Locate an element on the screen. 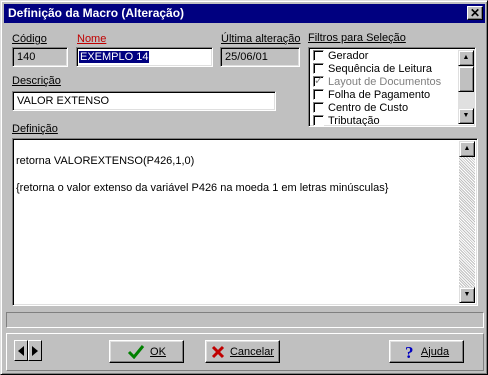  close-button: ✕ is located at coordinates (475, 13).